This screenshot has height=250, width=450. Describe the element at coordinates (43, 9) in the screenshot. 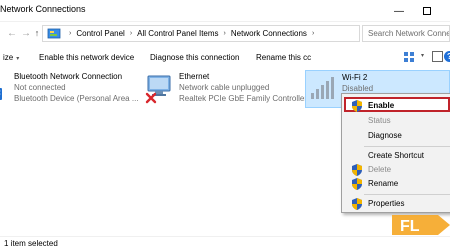

I see `window-title: Network Connections` at that location.